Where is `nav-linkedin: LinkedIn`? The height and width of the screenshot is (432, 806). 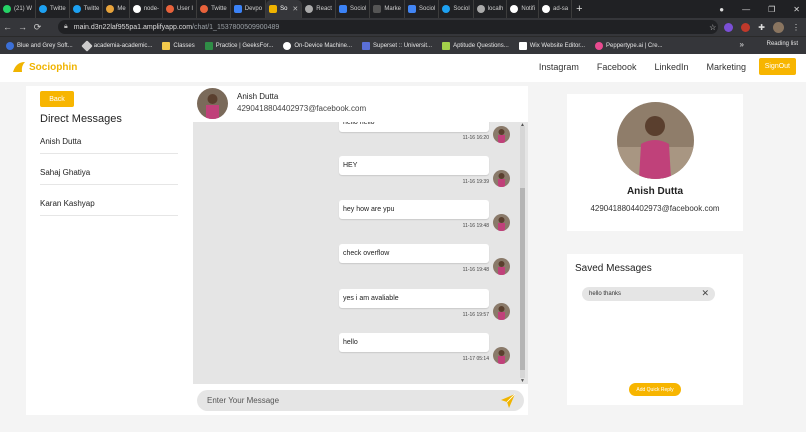 nav-linkedin: LinkedIn is located at coordinates (671, 67).